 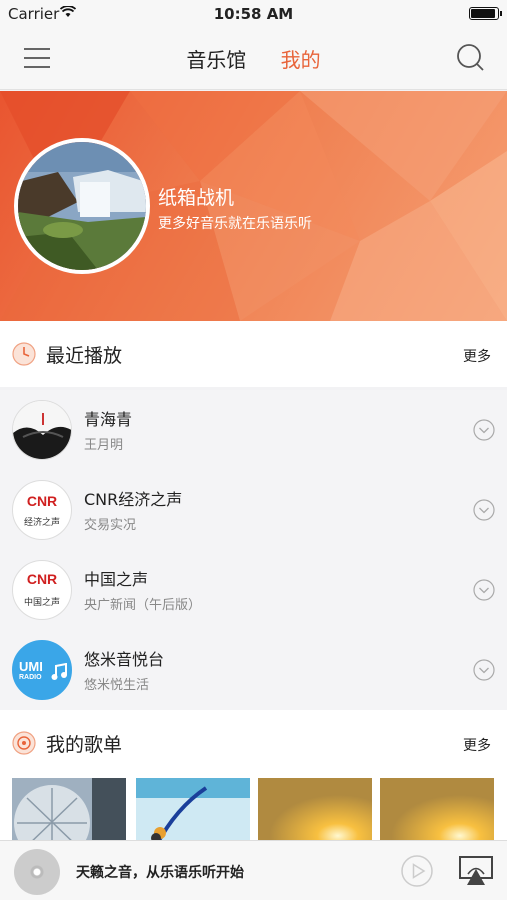 What do you see at coordinates (42, 590) in the screenshot?
I see `item-thumbnail: CNR 中国之声` at bounding box center [42, 590].